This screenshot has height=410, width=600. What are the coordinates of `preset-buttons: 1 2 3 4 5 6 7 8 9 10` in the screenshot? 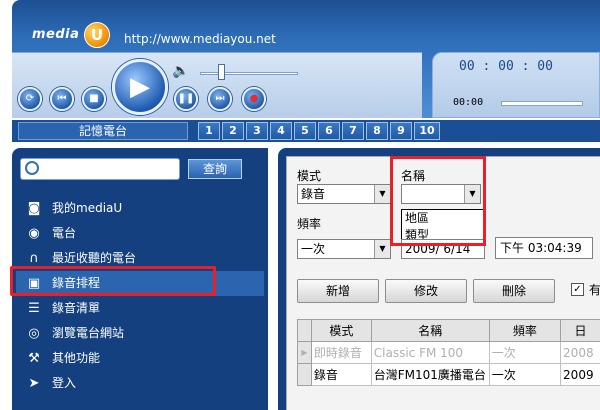 It's located at (319, 131).